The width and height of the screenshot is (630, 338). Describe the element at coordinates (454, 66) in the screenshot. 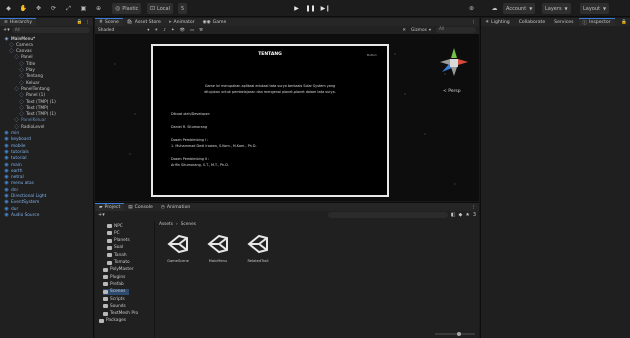

I see `scene-orientation-gizmo` at that location.